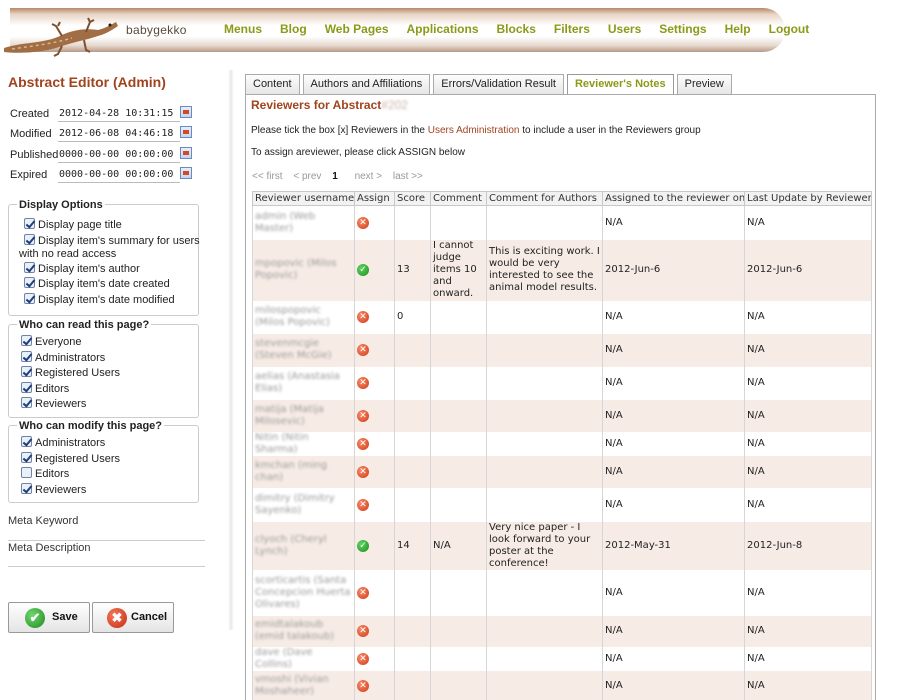 The width and height of the screenshot is (900, 700). I want to click on meta-description-input, so click(106, 566).